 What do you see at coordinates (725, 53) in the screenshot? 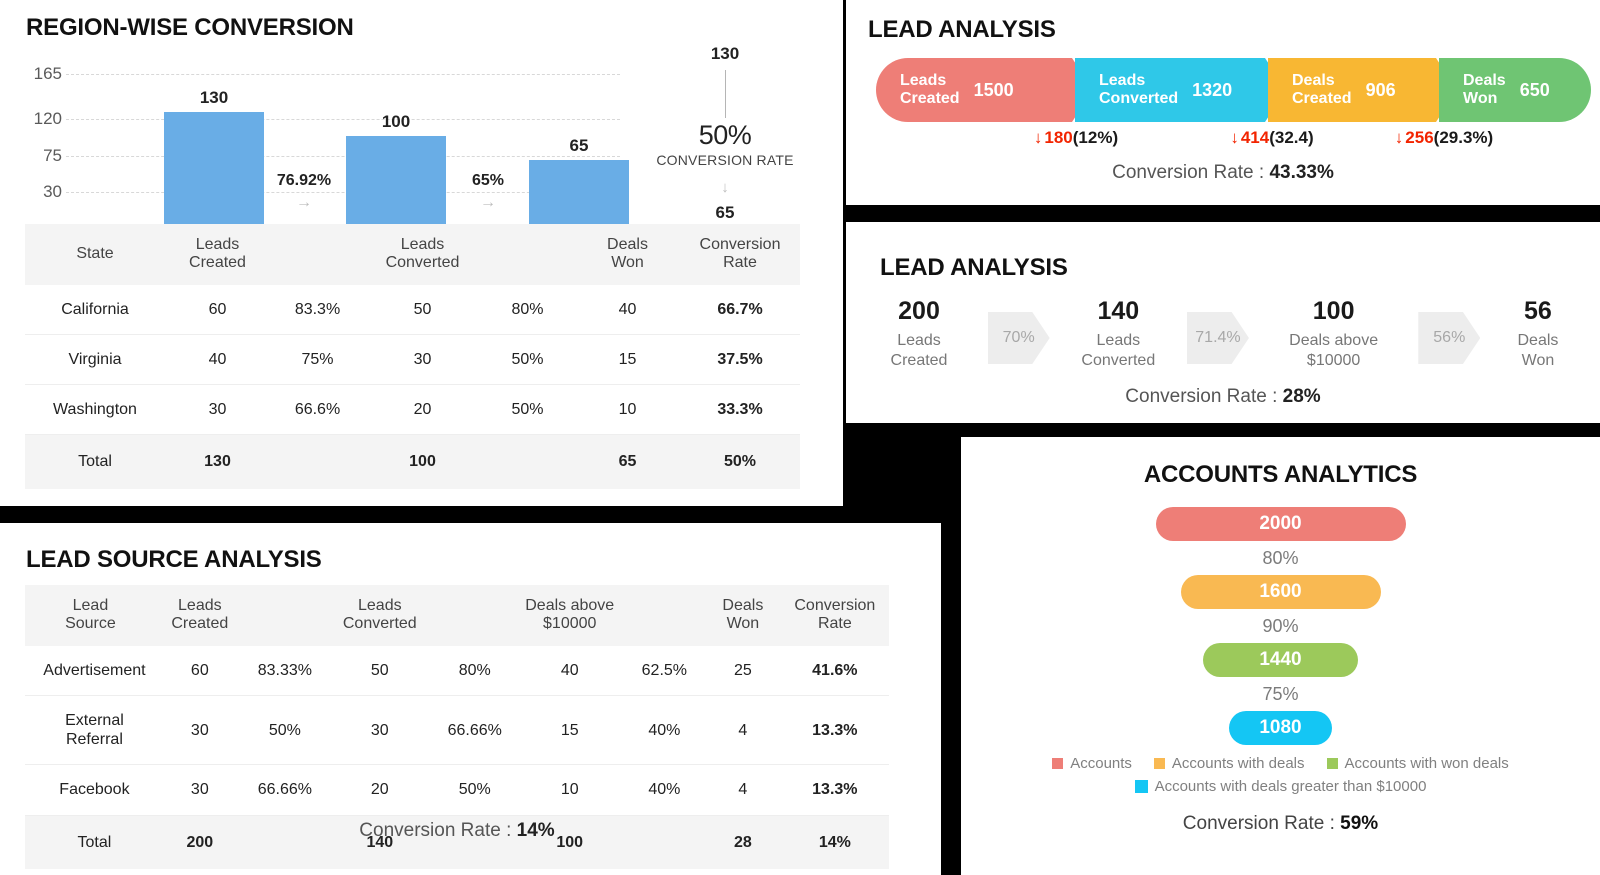
I see `conversion-top-value: 130` at bounding box center [725, 53].